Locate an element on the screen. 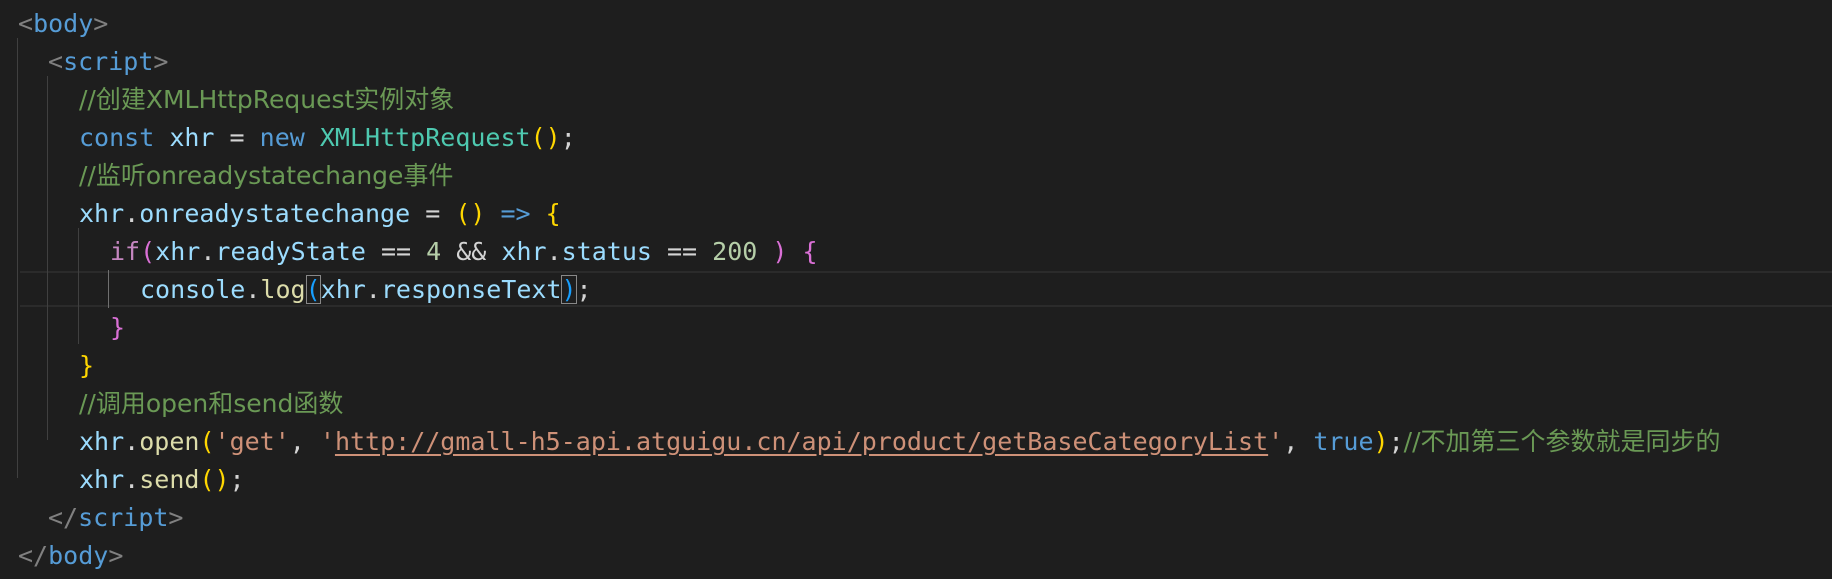 The image size is (1832, 579). keyword: if is located at coordinates (125, 251).